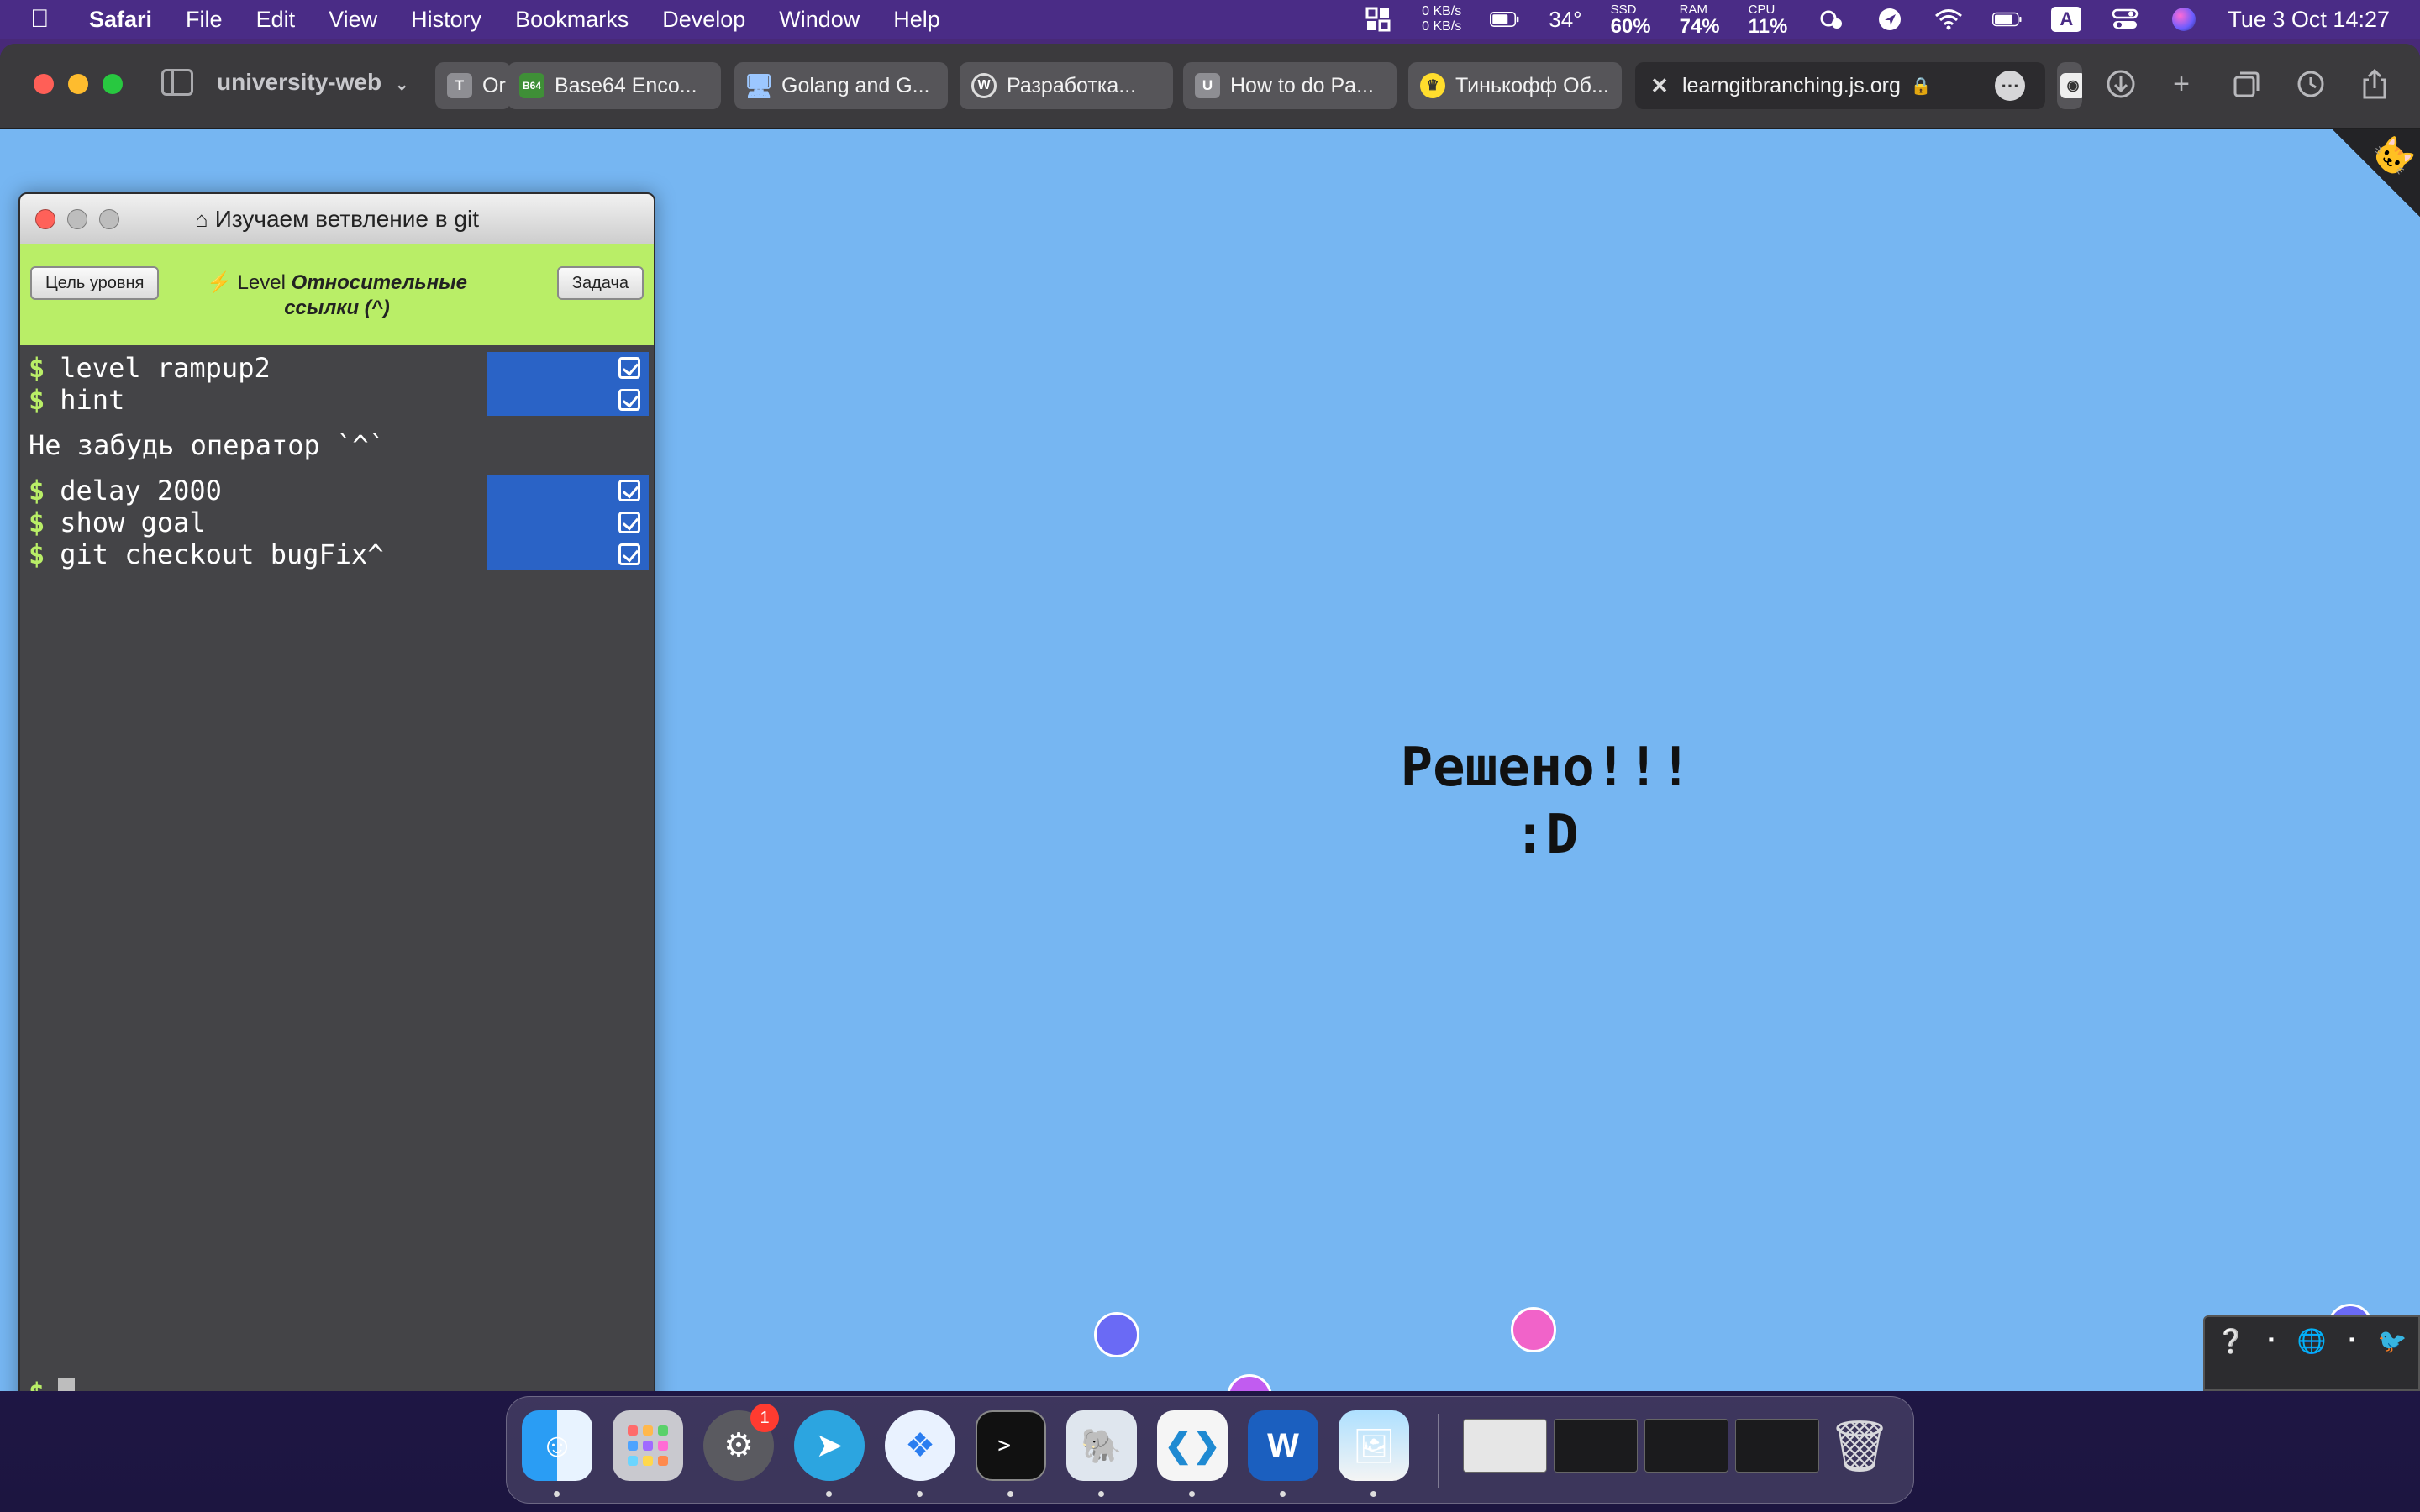  Describe the element at coordinates (629, 522) in the screenshot. I see `check-icon` at that location.